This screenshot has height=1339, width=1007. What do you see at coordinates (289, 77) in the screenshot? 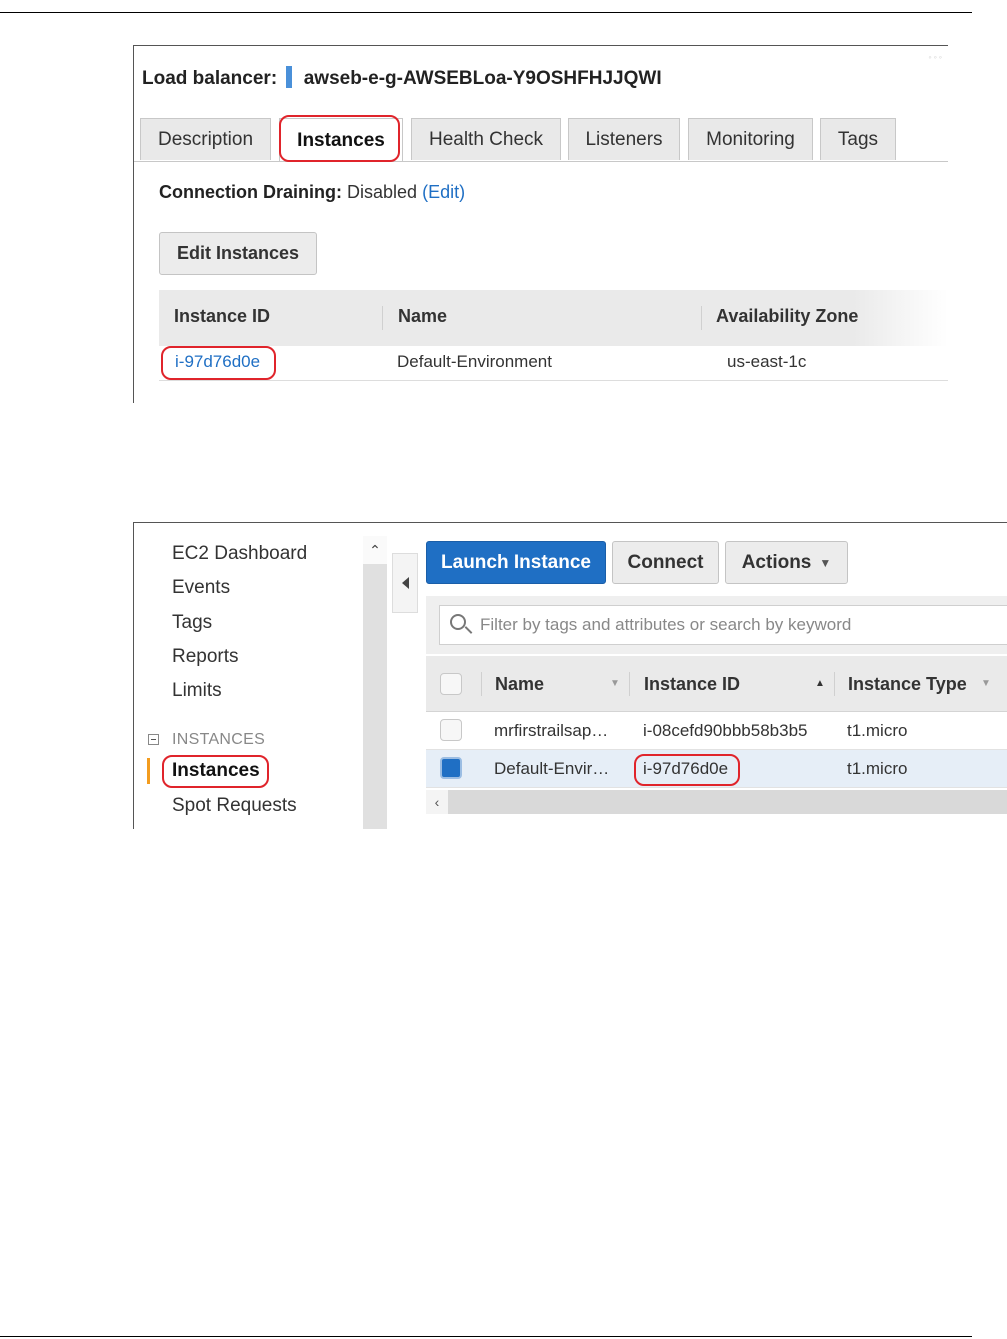
I see `status-bar-icon` at bounding box center [289, 77].